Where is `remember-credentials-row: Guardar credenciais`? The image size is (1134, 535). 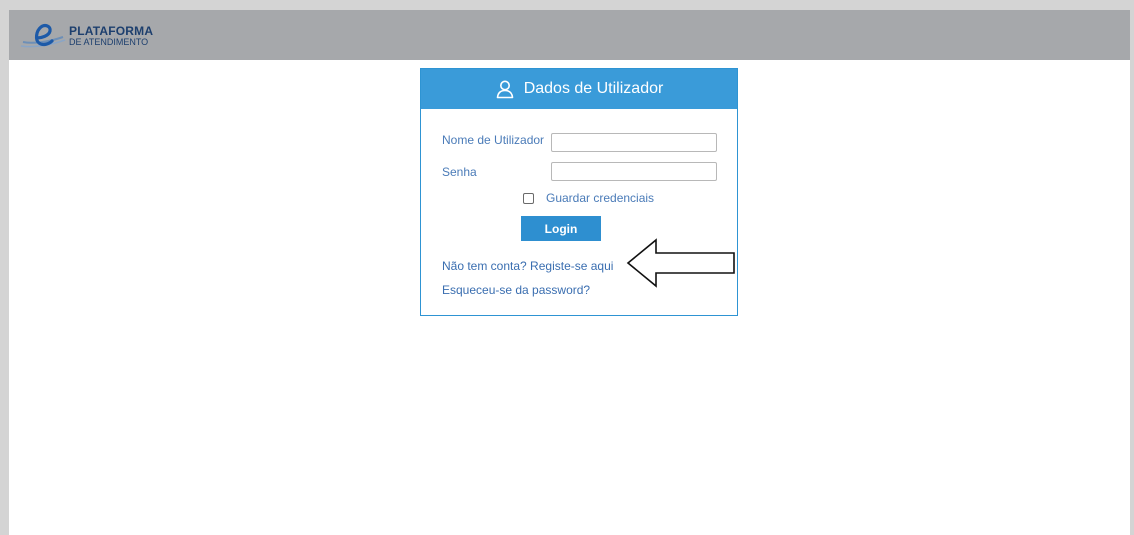 remember-credentials-row: Guardar credenciais is located at coordinates (588, 198).